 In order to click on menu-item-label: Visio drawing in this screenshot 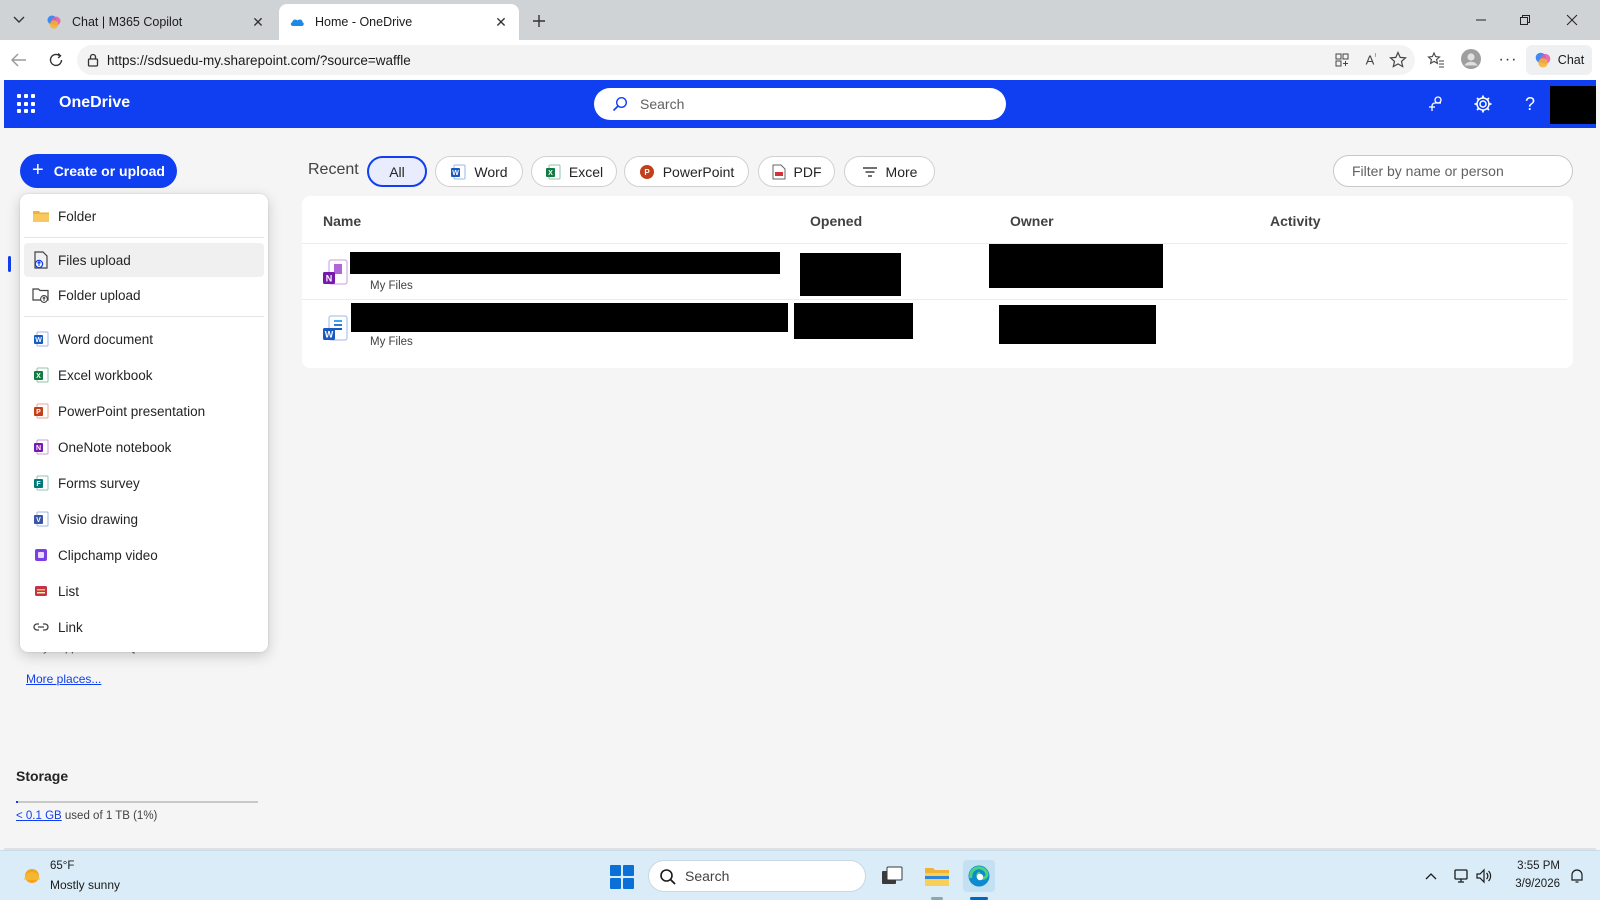, I will do `click(98, 519)`.